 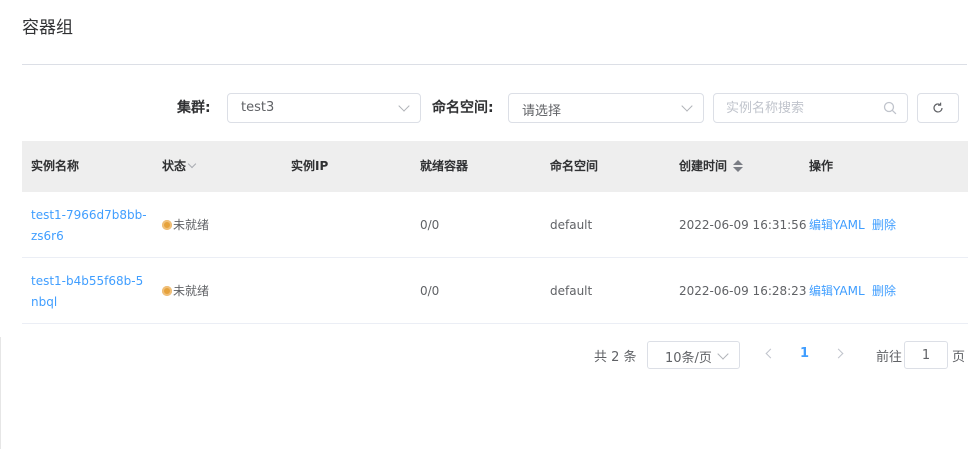 I want to click on left-edge-divider, so click(x=0, y=393).